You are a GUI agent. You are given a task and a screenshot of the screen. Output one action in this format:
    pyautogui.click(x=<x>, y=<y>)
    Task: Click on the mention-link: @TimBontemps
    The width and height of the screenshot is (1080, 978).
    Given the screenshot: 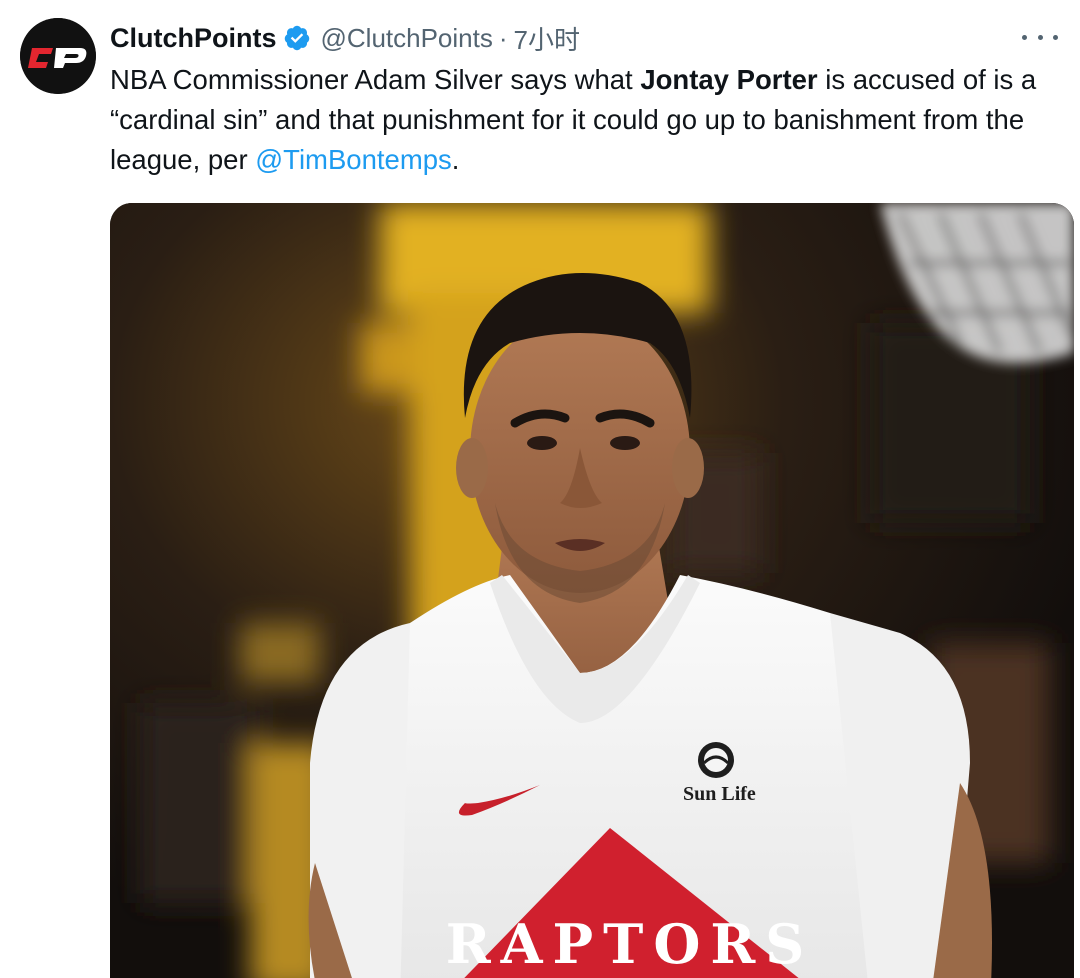 What is the action you would take?
    pyautogui.click(x=353, y=159)
    